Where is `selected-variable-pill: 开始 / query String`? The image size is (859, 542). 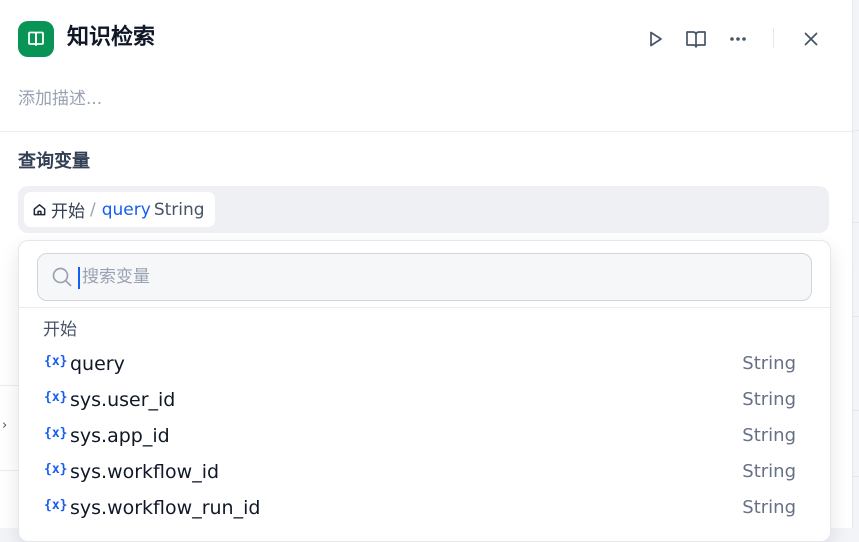 selected-variable-pill: 开始 / query String is located at coordinates (119, 209).